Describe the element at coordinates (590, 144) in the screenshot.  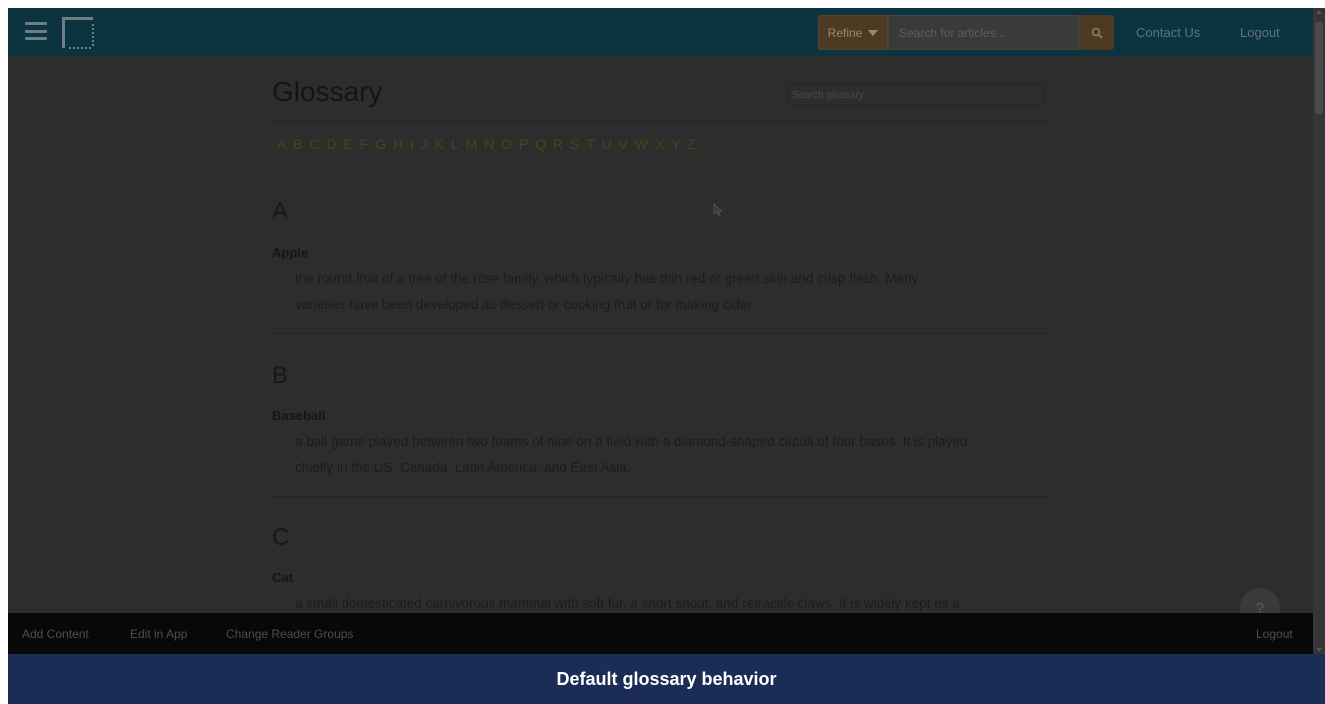
I see `alpha-link-t: T` at that location.